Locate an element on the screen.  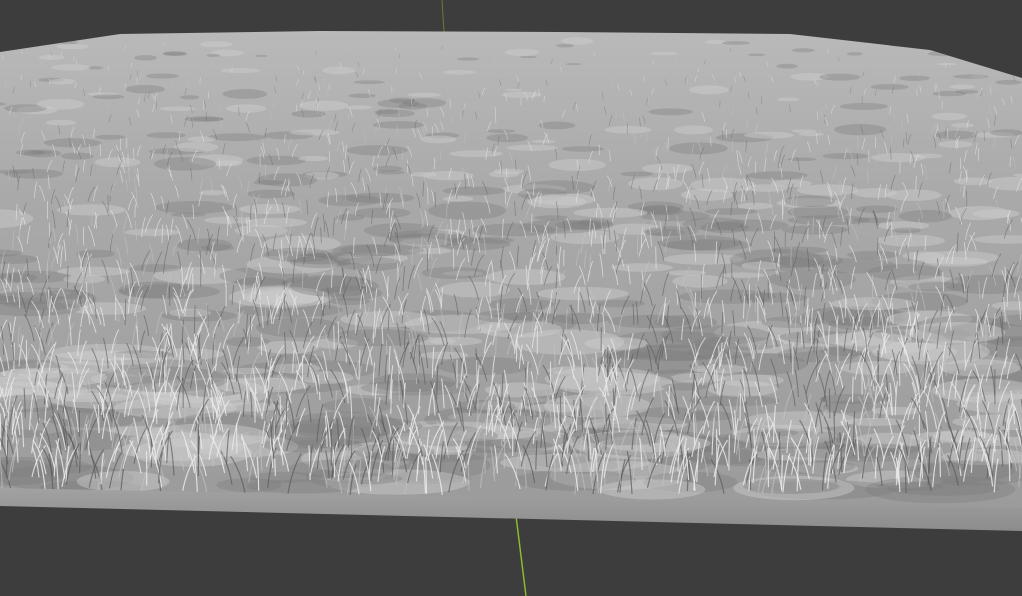
axis-y-line is located at coordinates (521, 555).